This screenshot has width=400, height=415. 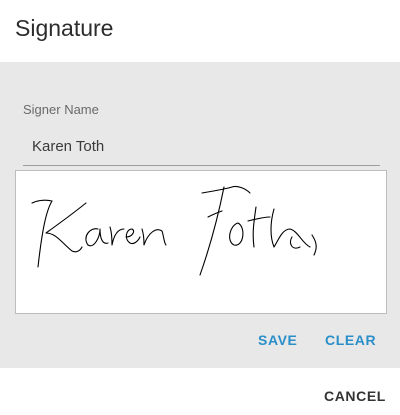 What do you see at coordinates (355, 396) in the screenshot?
I see `cancel-button: CANCEL` at bounding box center [355, 396].